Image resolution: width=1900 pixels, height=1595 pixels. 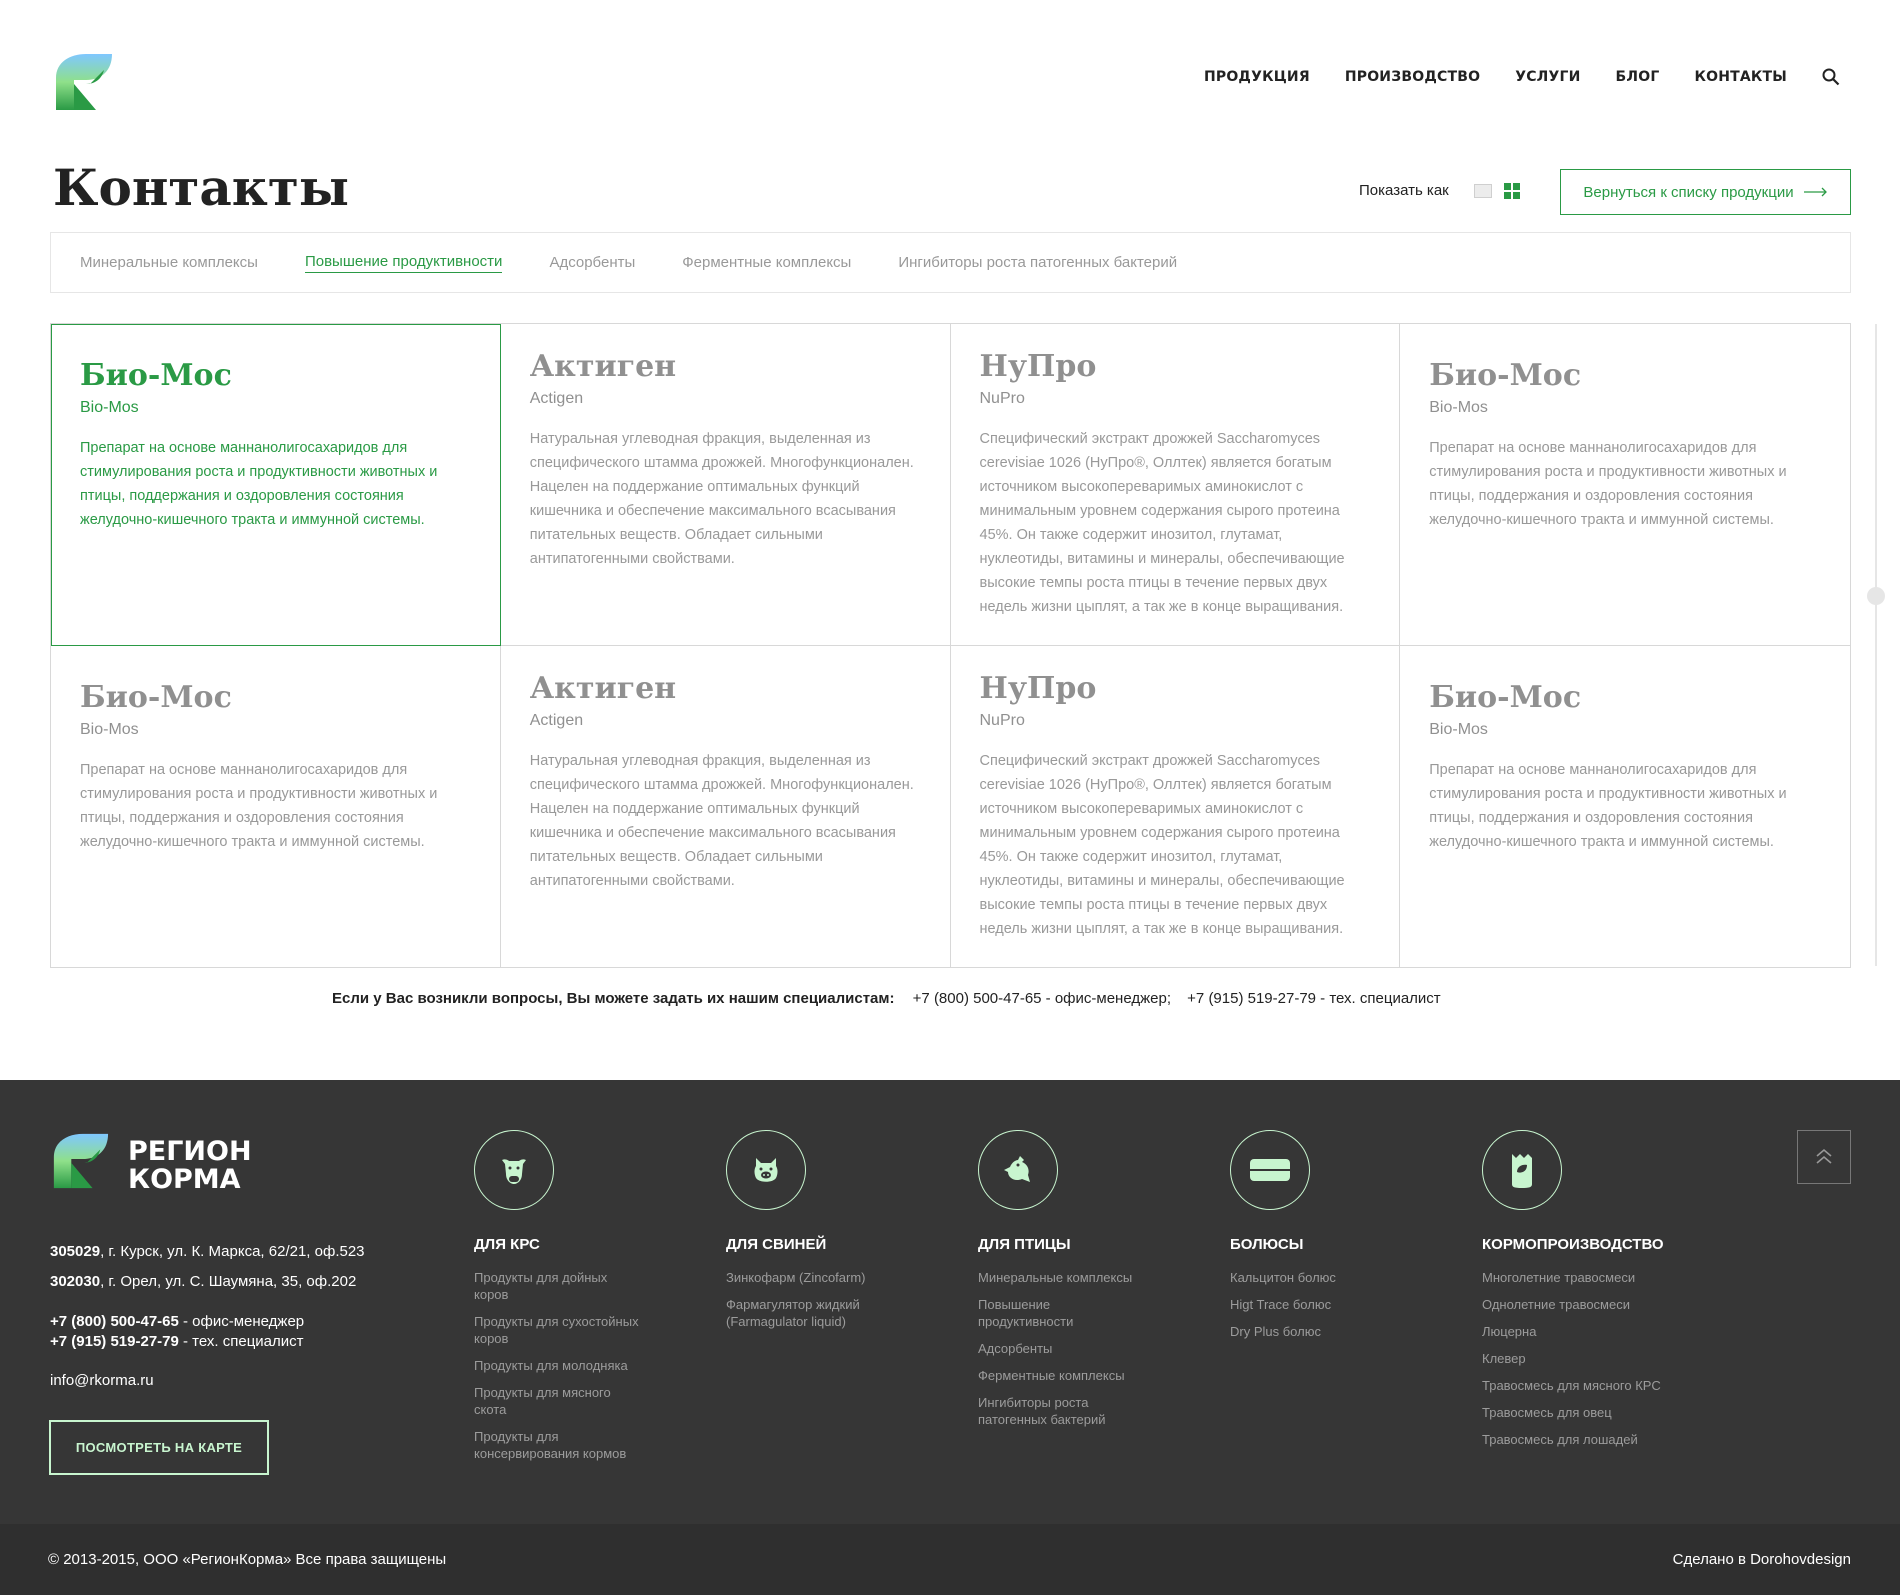 What do you see at coordinates (403, 263) in the screenshot?
I see `tab-productivity: Повышение продуктивности` at bounding box center [403, 263].